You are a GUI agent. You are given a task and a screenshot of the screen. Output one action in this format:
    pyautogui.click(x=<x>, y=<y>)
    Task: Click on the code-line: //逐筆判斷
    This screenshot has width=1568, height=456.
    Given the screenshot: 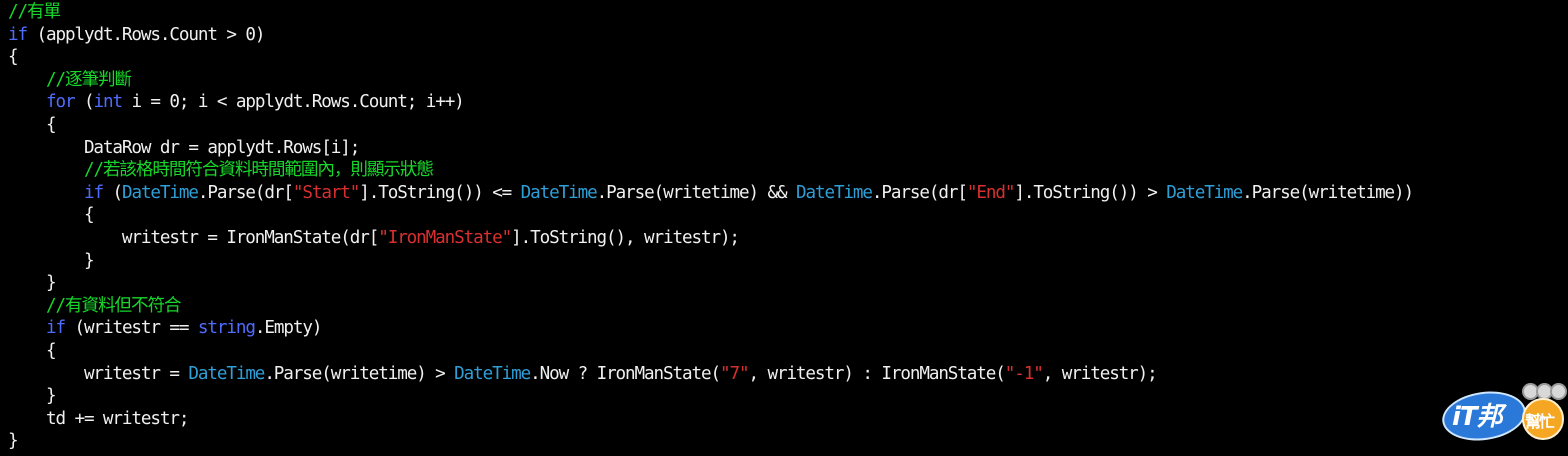 What is the action you would take?
    pyautogui.click(x=70, y=80)
    